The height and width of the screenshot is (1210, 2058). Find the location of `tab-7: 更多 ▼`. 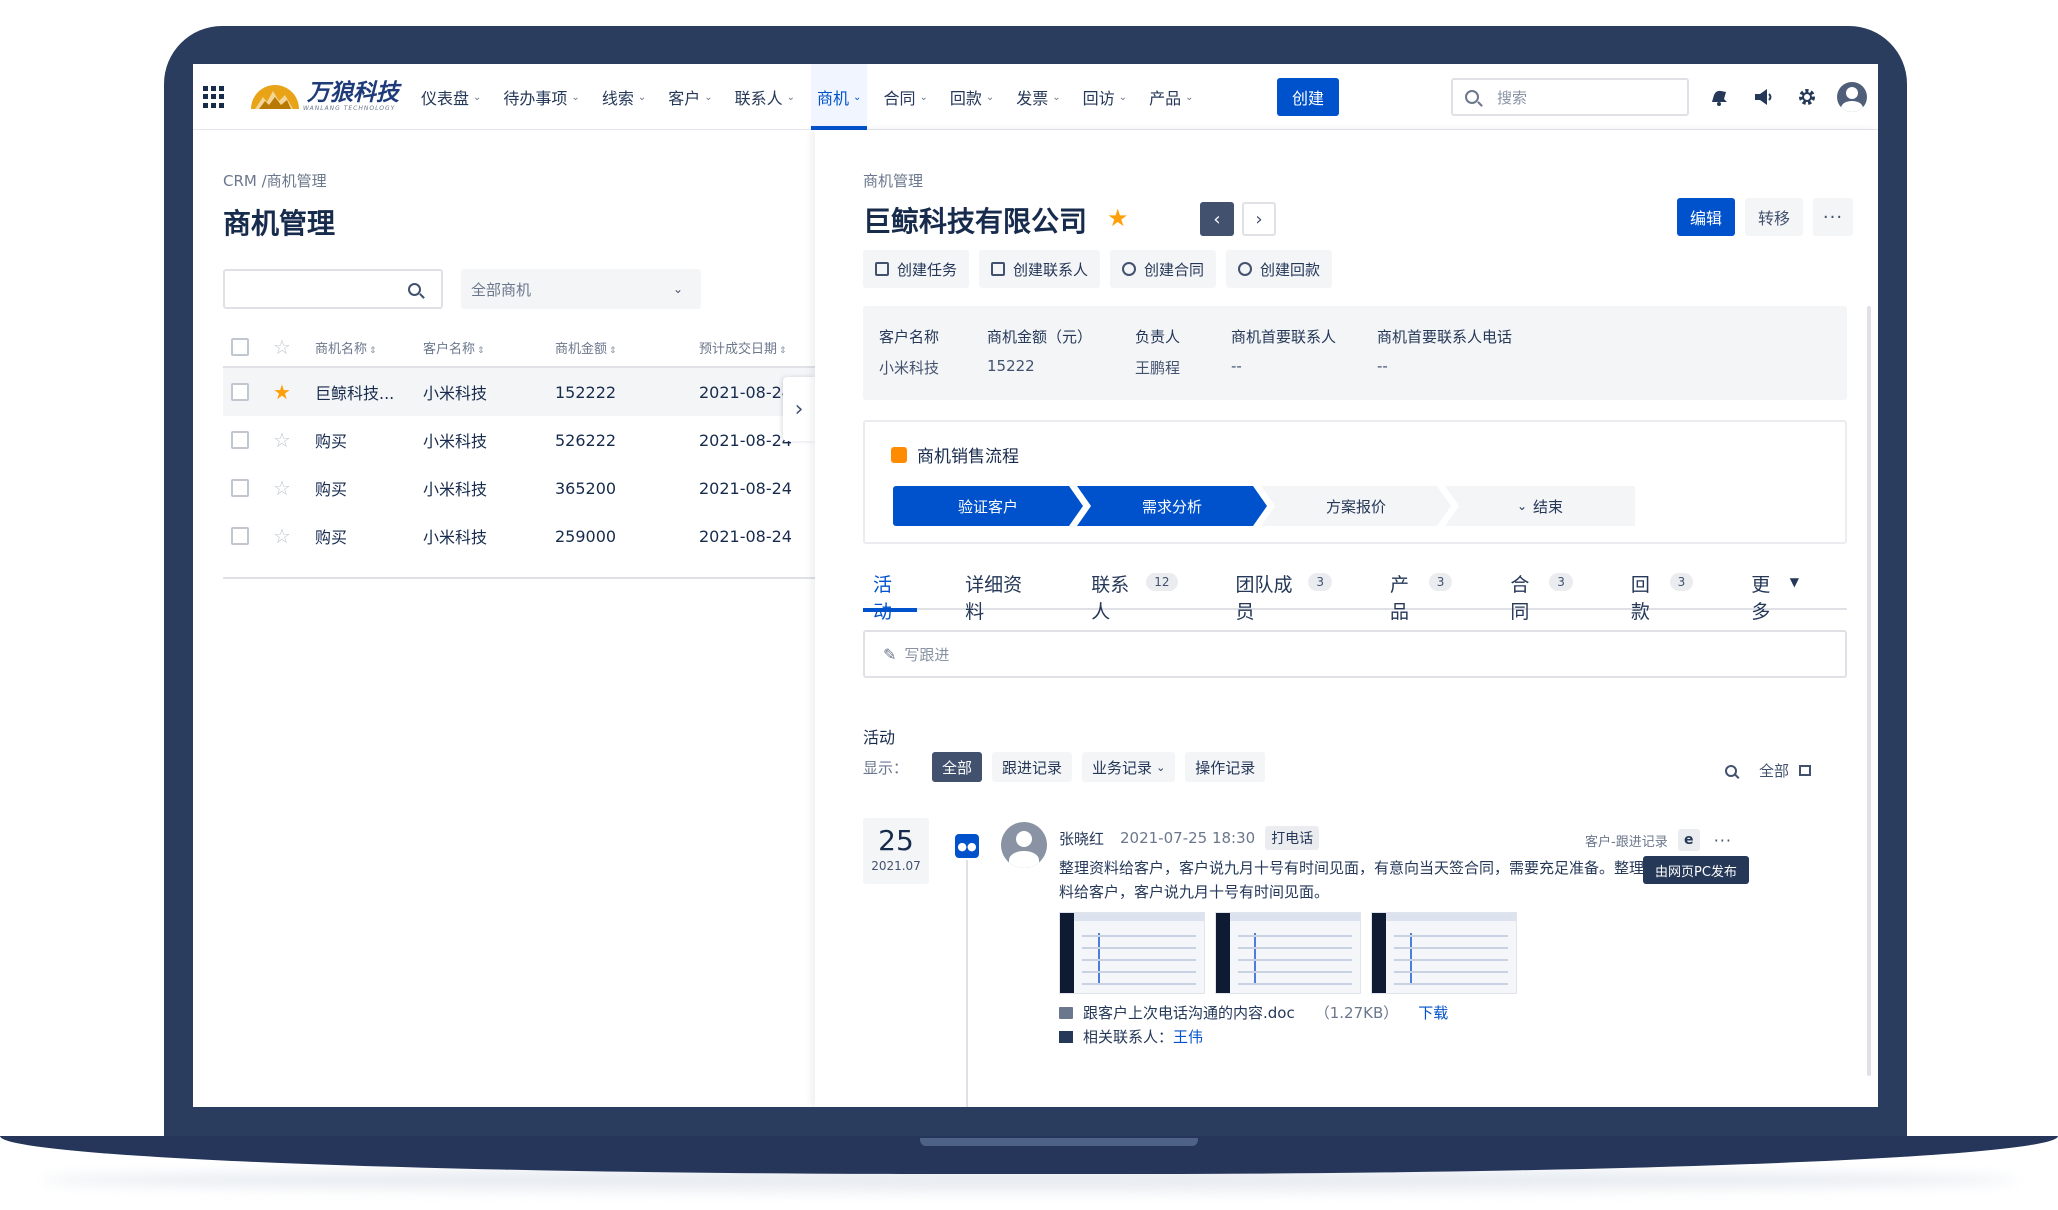

tab-7: 更多 ▼ is located at coordinates (1775, 593).